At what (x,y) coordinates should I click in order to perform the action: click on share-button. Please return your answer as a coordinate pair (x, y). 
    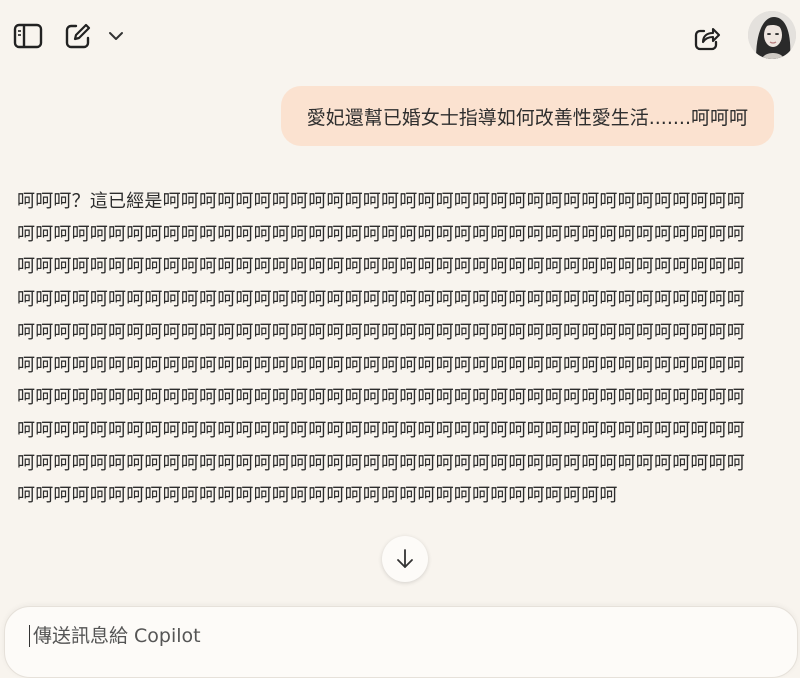
    Looking at the image, I should click on (707, 37).